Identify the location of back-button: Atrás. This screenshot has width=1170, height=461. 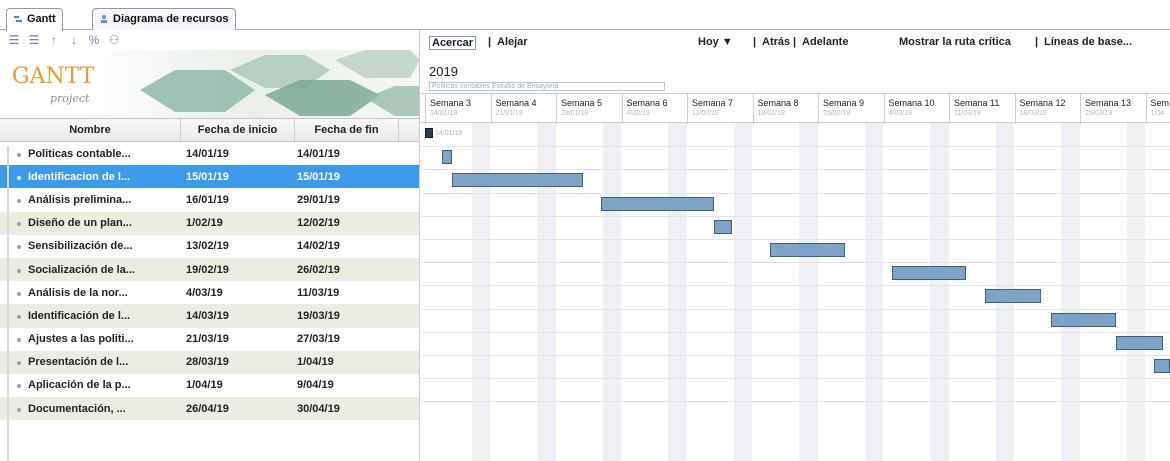
(776, 42).